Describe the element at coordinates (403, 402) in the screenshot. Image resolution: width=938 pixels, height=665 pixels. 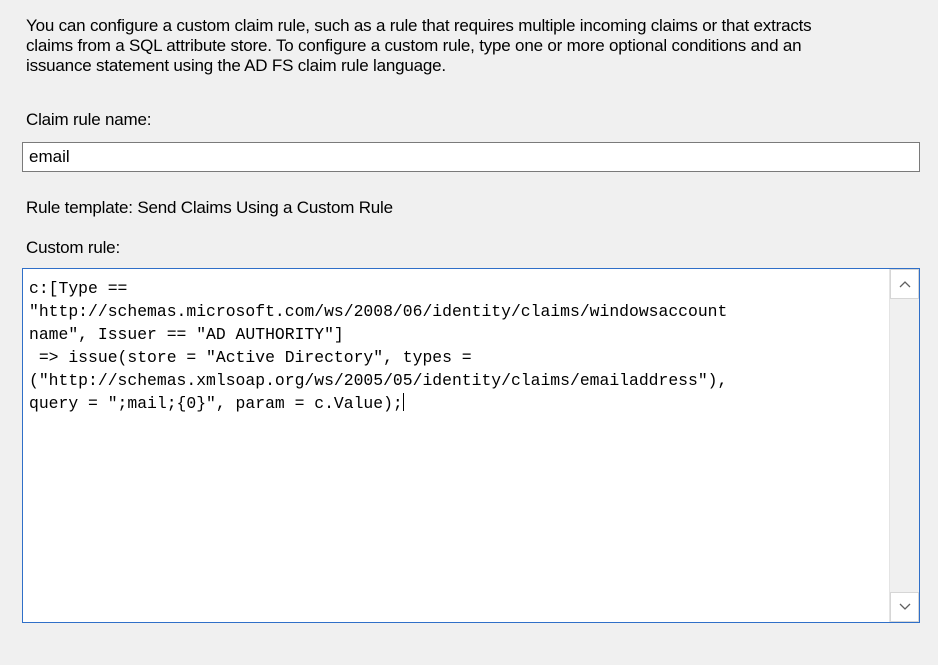
I see `text-caret` at that location.